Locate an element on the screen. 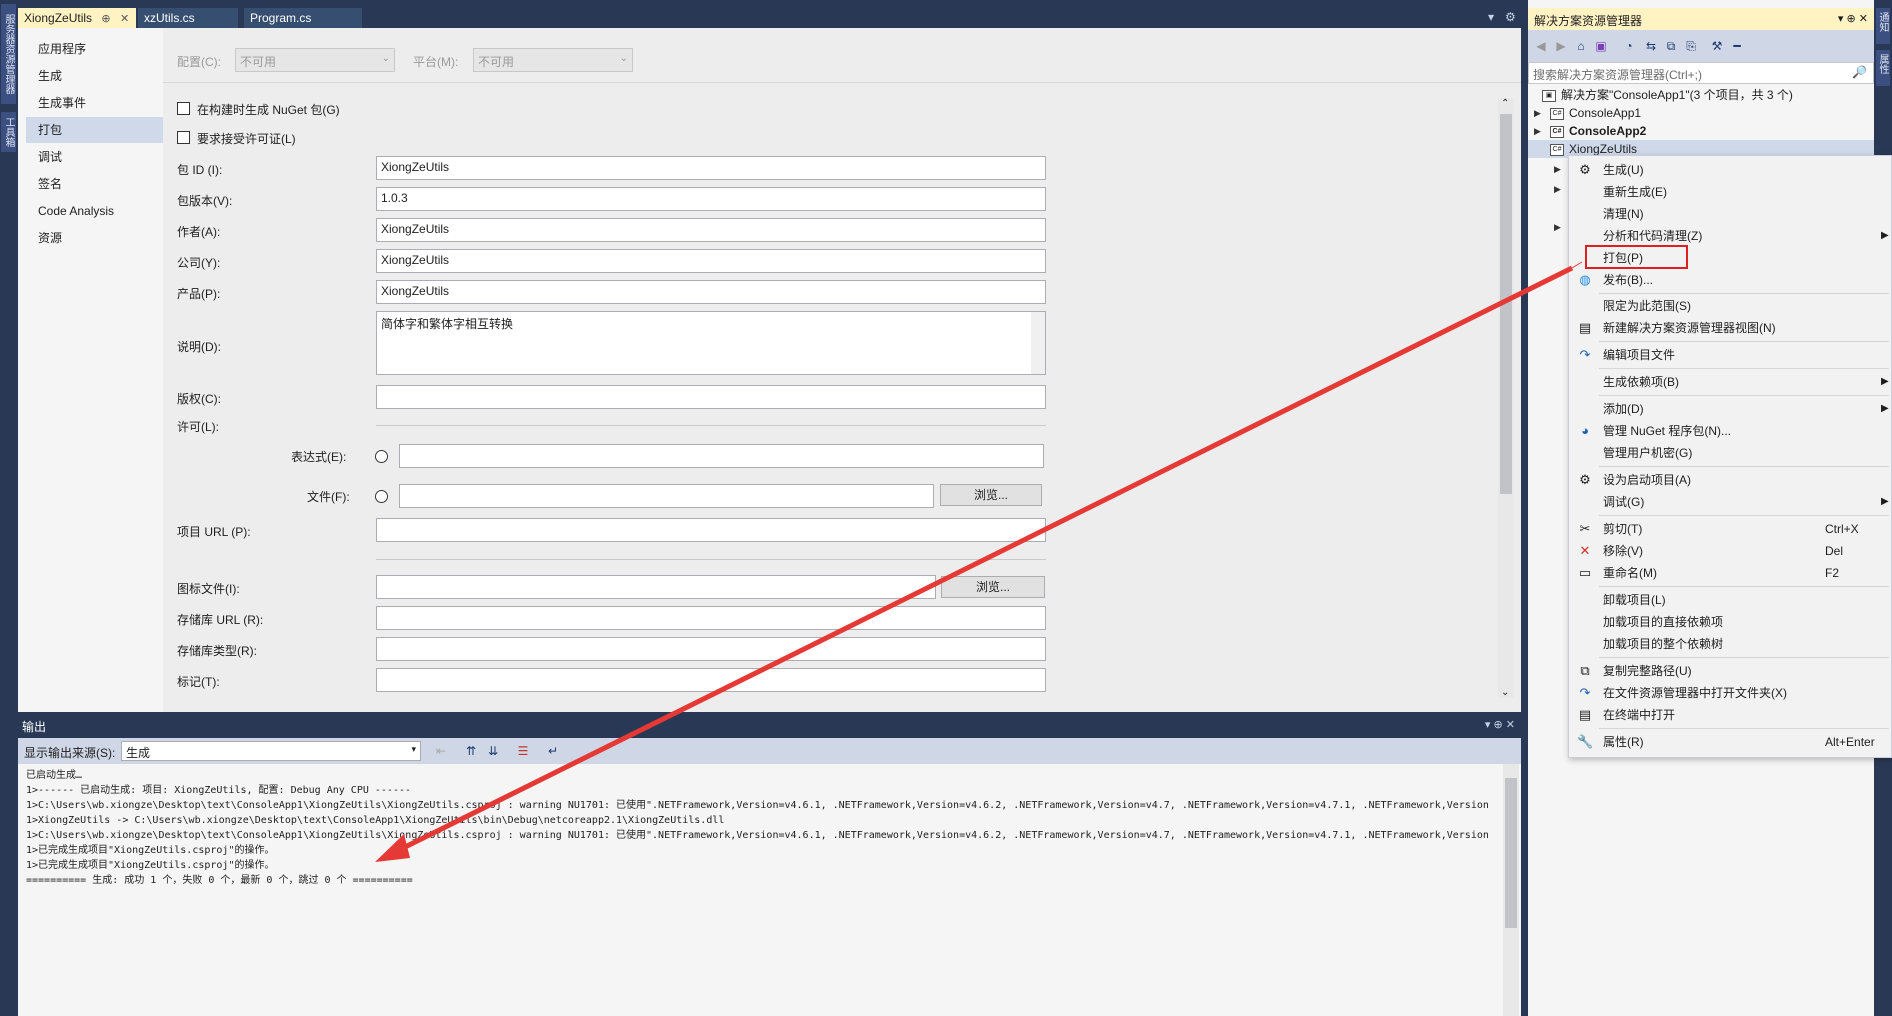 This screenshot has width=1892, height=1016. arrow-tail is located at coordinates (1577, 265).